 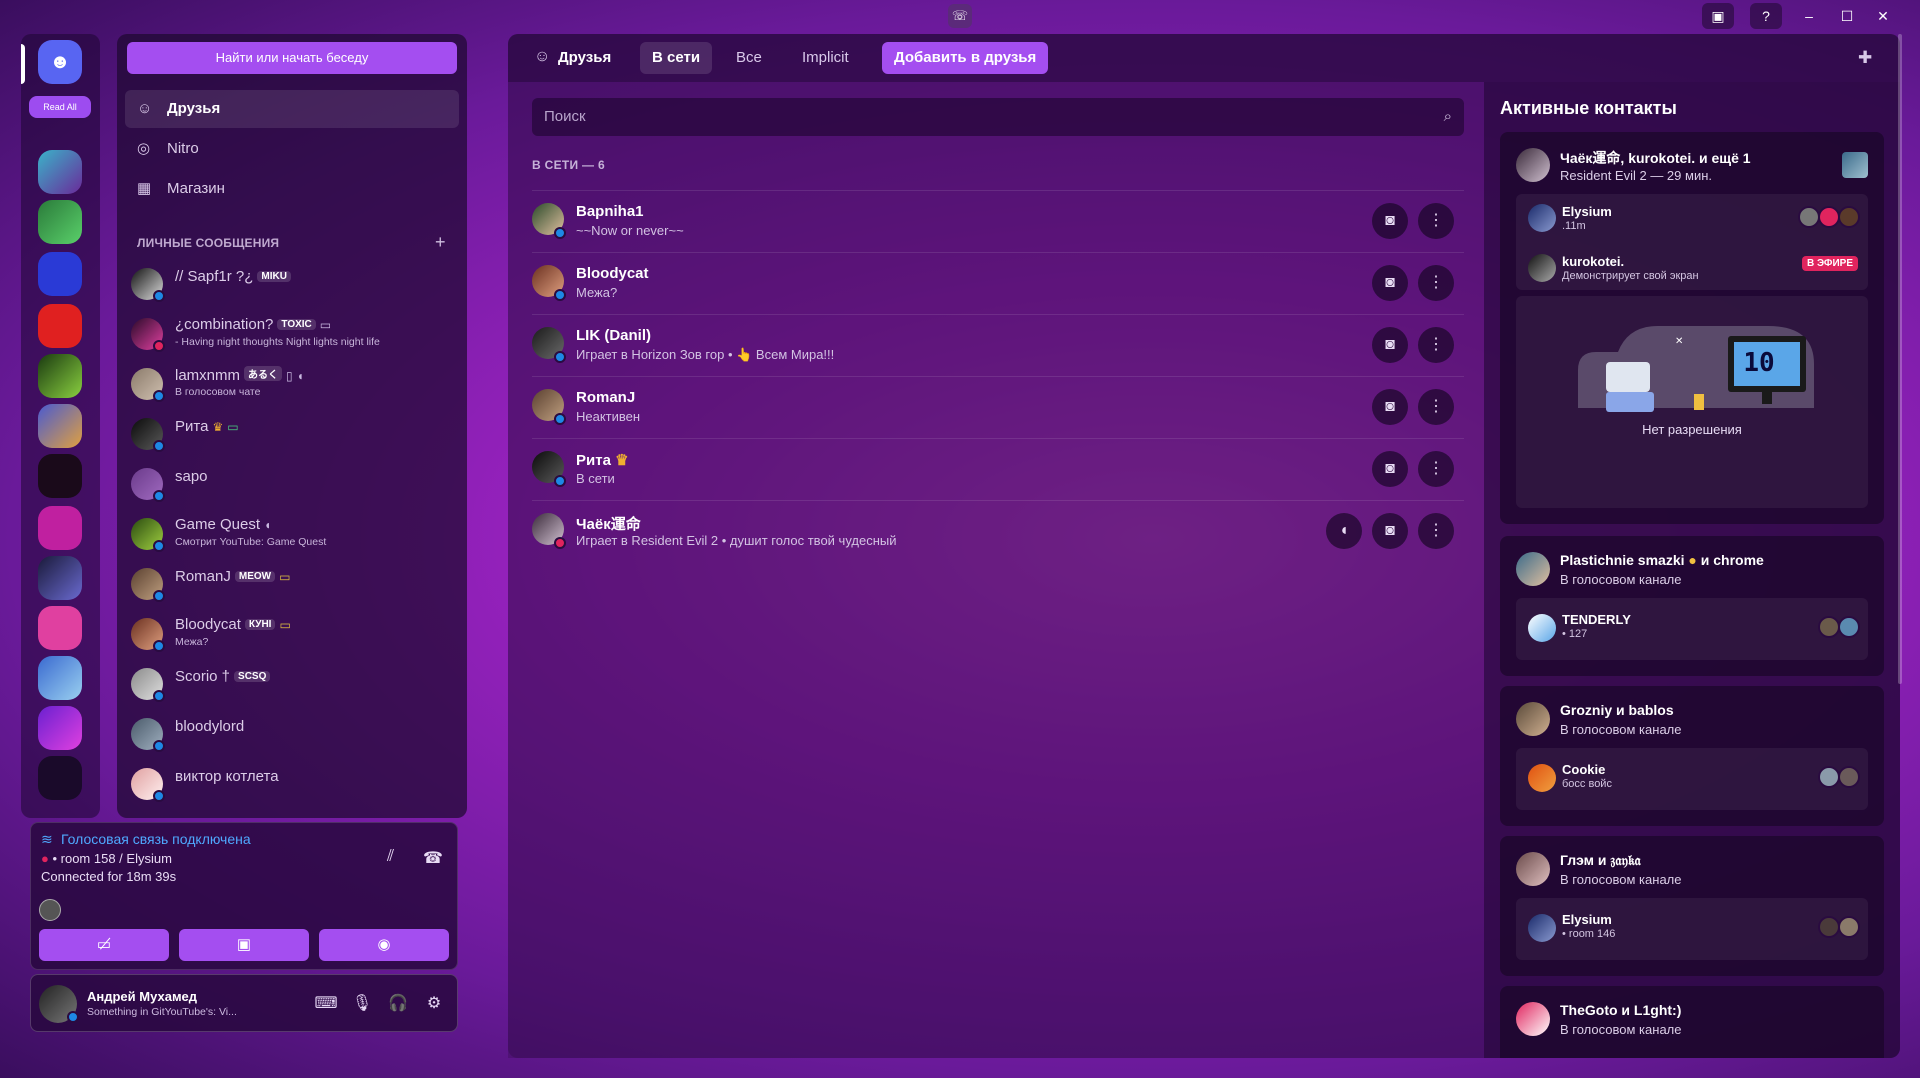 I want to click on read-all-button: Read All, so click(x=60, y=107).